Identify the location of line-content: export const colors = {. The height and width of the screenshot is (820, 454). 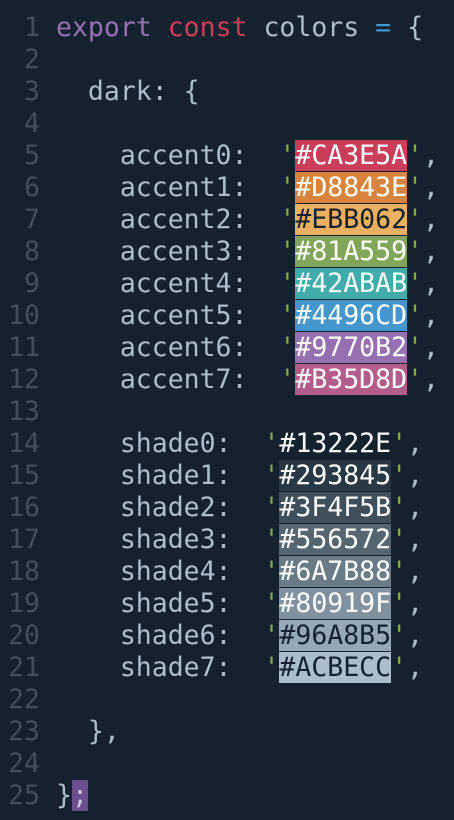
(239, 28).